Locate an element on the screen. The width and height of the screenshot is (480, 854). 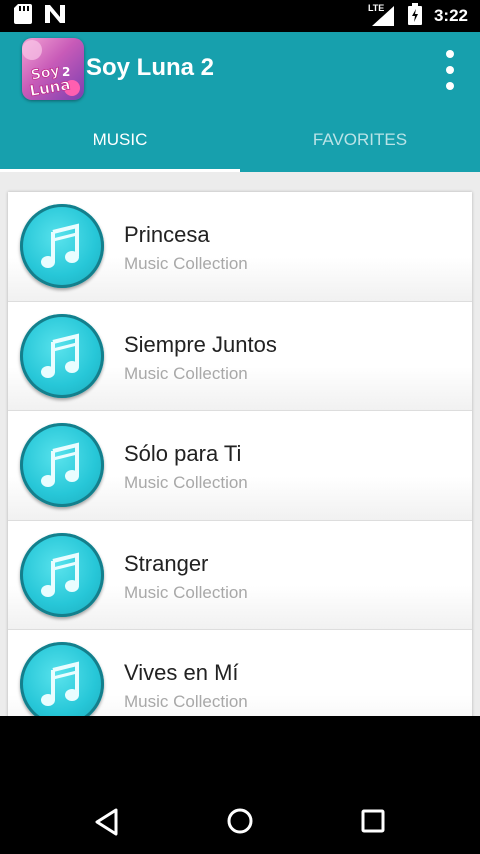
song-list-item: Vives en Mí Music Collection is located at coordinates (240, 673).